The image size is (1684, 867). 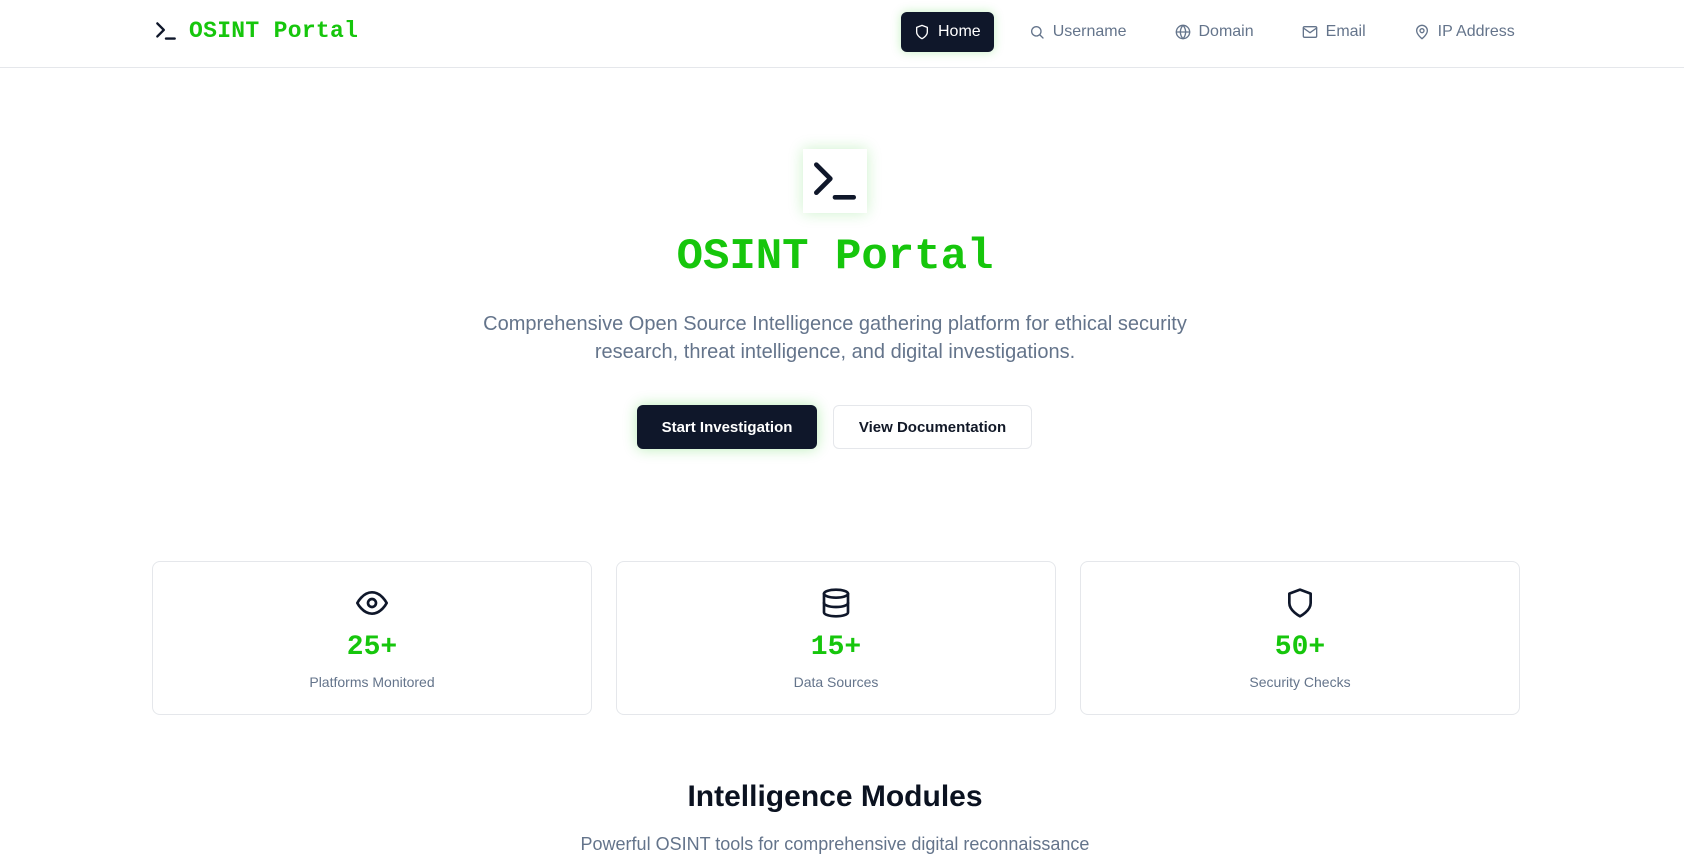 I want to click on nav-item-email: Email, so click(x=1334, y=32).